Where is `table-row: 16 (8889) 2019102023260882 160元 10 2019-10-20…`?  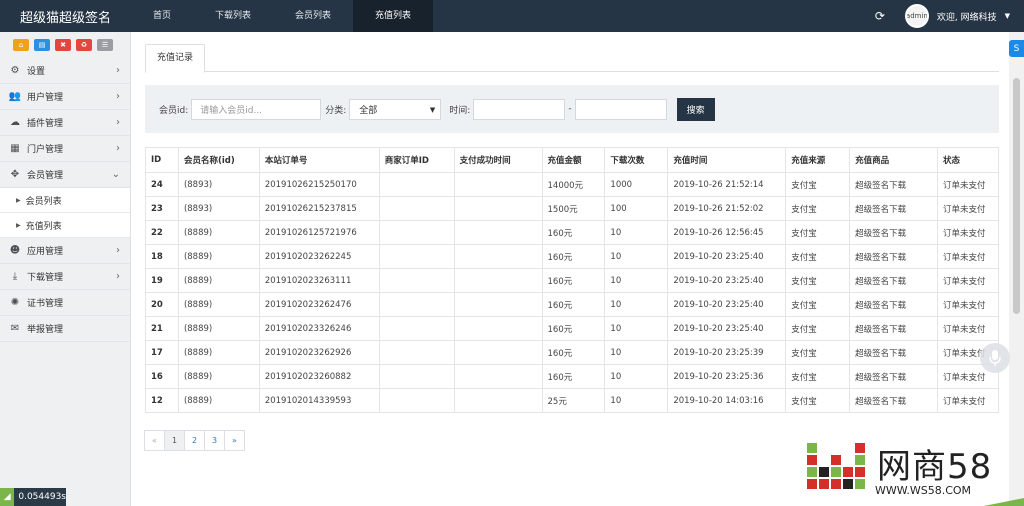
table-row: 16 (8889) 2019102023260882 160元 10 2019-10-20… is located at coordinates (572, 376).